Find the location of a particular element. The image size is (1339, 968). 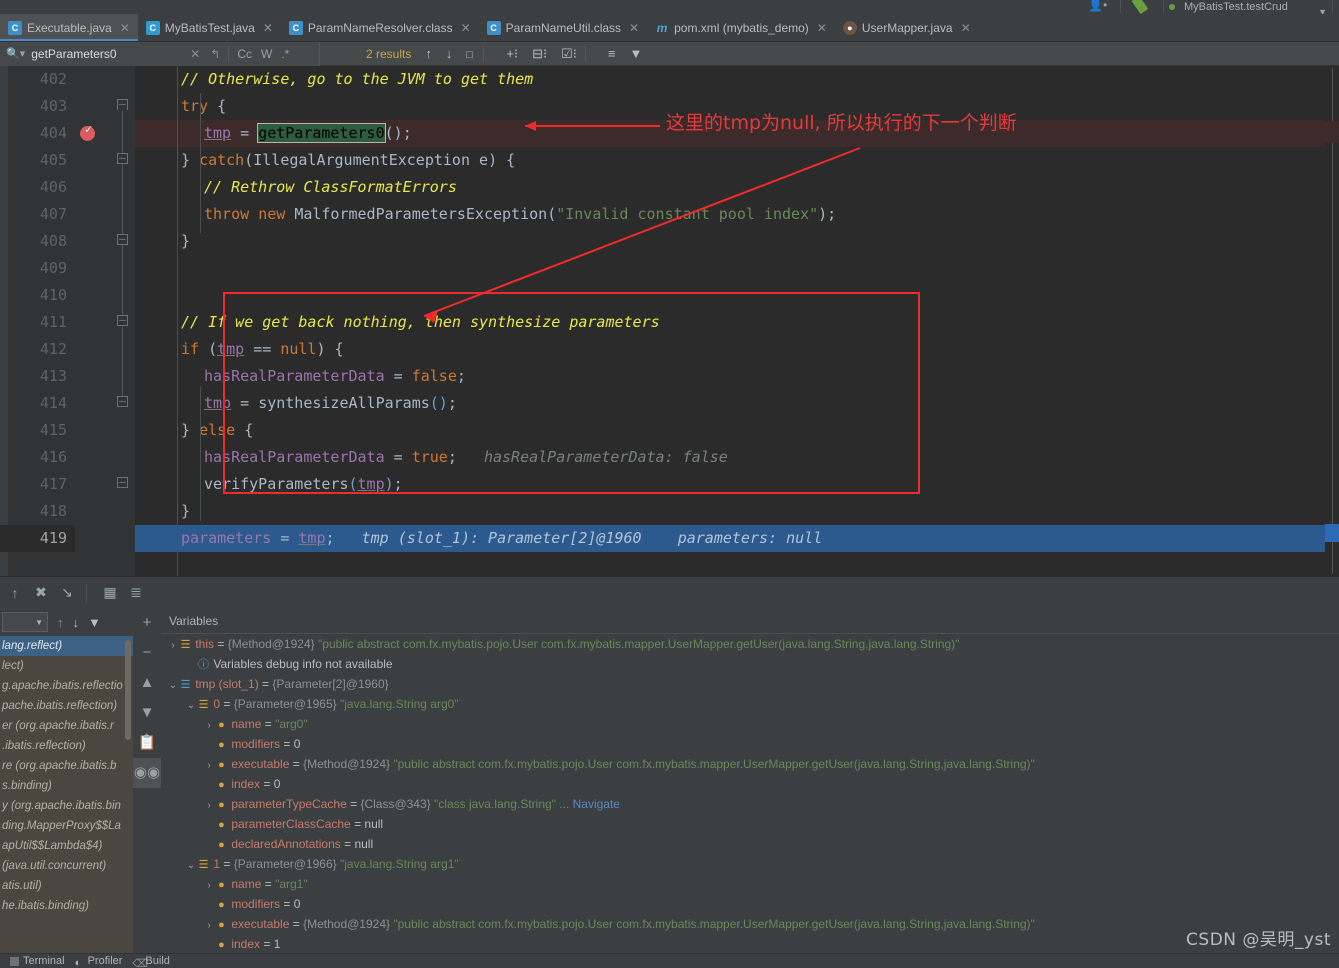

frame-list-item: ding.MapperProxy$$La is located at coordinates (66, 826).